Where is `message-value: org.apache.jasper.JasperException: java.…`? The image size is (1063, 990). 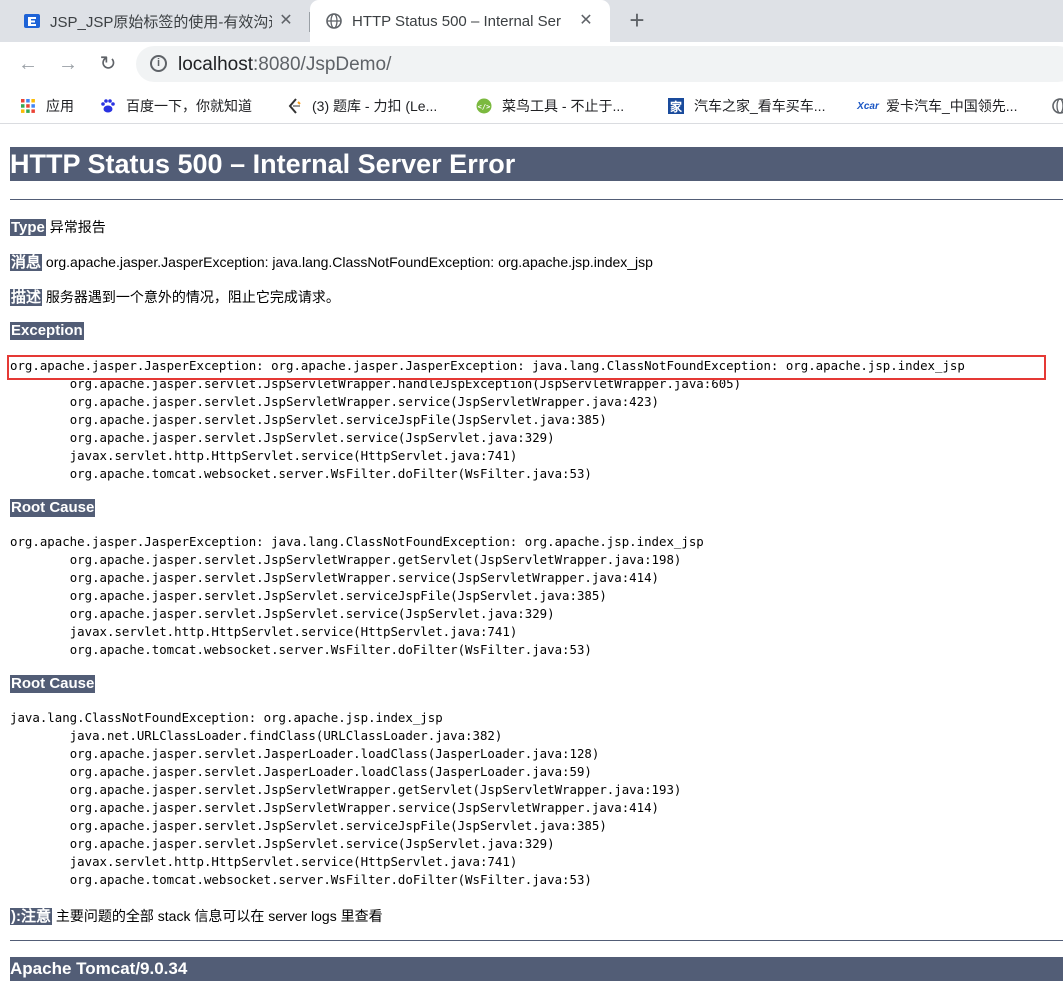 message-value: org.apache.jasper.JasperException: java.… is located at coordinates (349, 262).